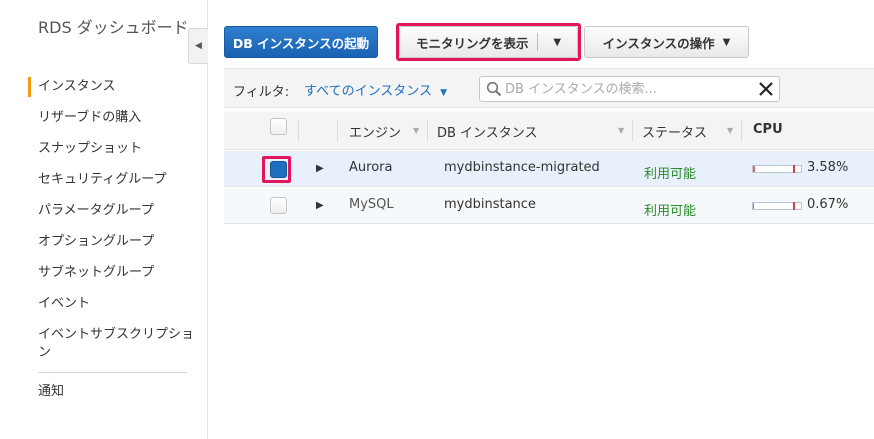  What do you see at coordinates (118, 211) in the screenshot?
I see `sidebar-item-parameter-groups: パラメータグループ` at bounding box center [118, 211].